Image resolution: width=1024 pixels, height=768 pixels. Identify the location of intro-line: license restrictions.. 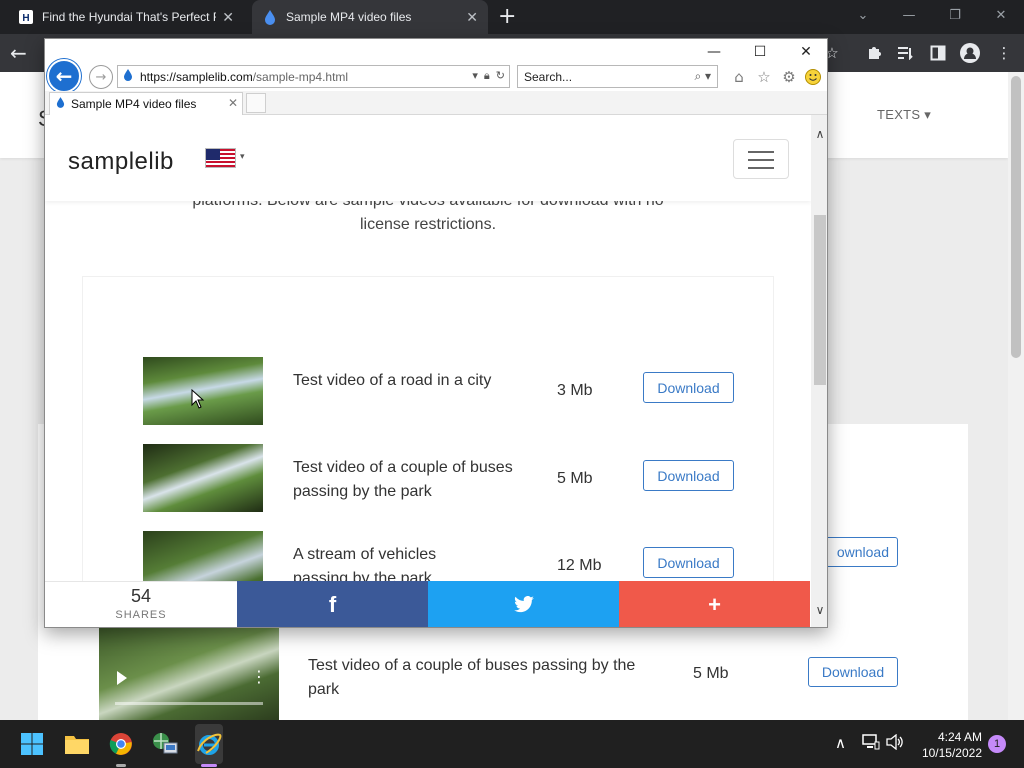
(428, 224).